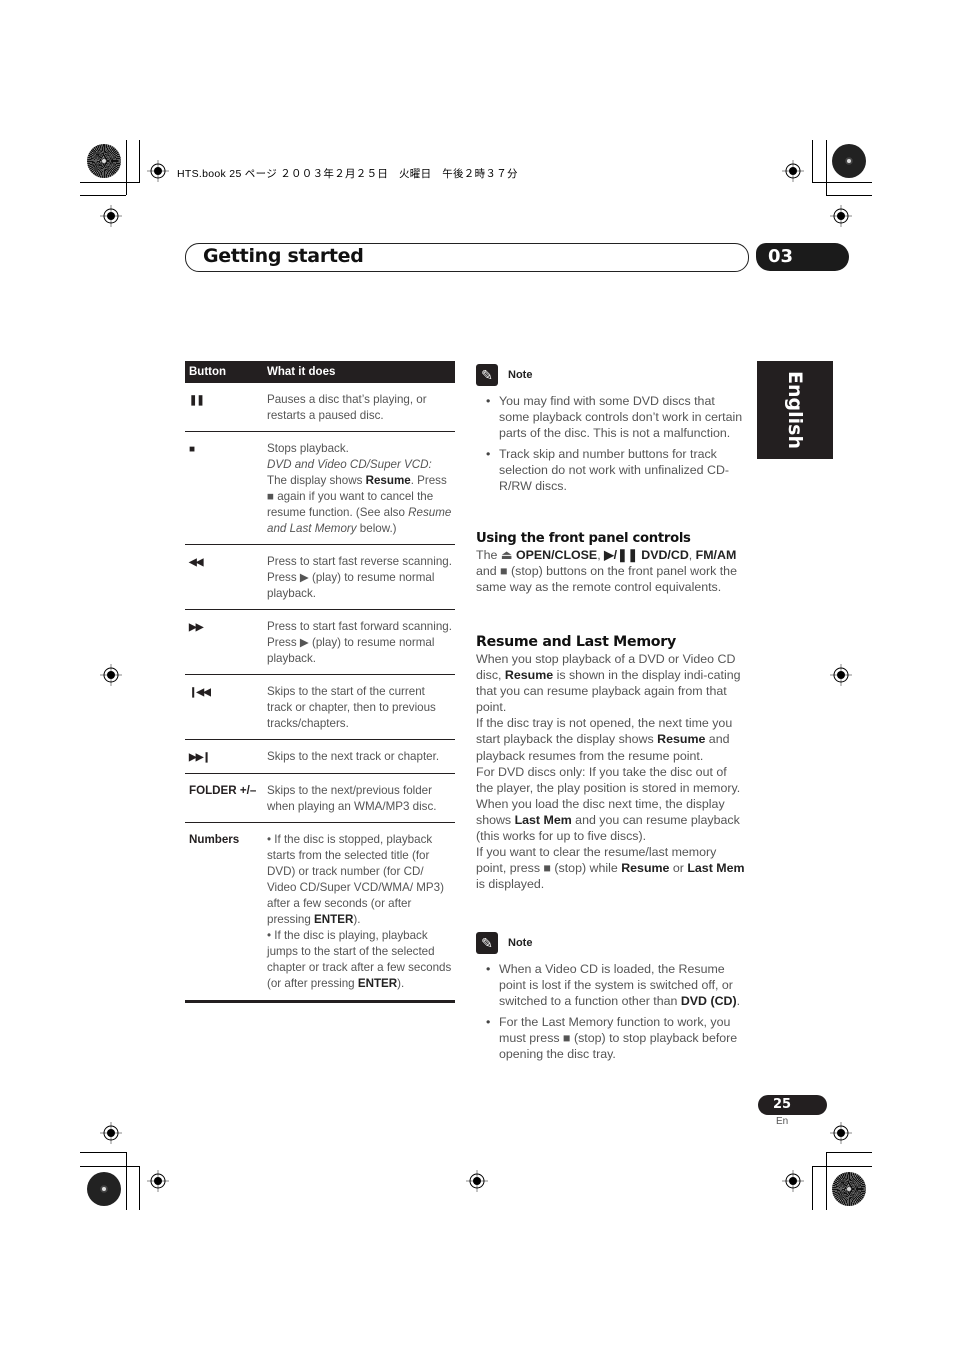 The height and width of the screenshot is (1351, 954). I want to click on starburst-mark-top-right, so click(849, 161).